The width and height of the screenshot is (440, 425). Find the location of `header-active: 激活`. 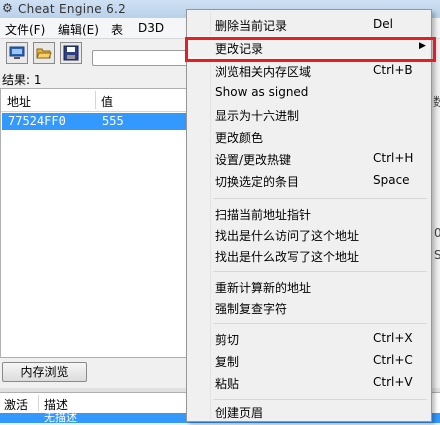

header-active: 激活 is located at coordinates (16, 404).